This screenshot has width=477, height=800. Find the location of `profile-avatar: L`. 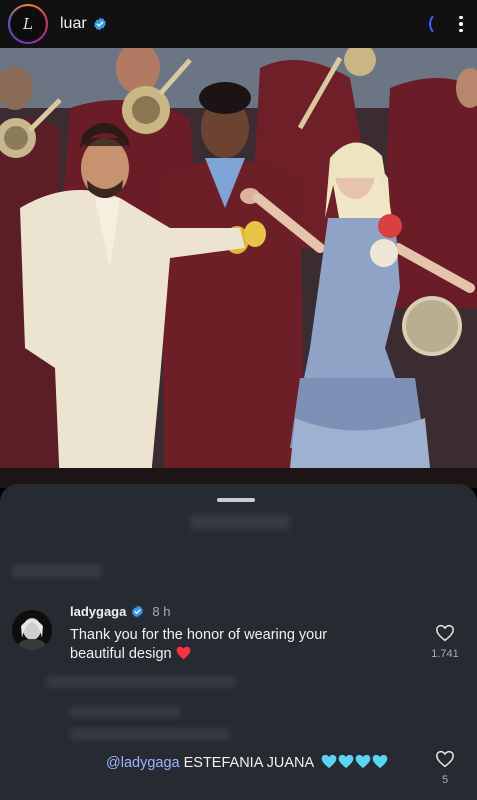

profile-avatar: L is located at coordinates (28, 24).